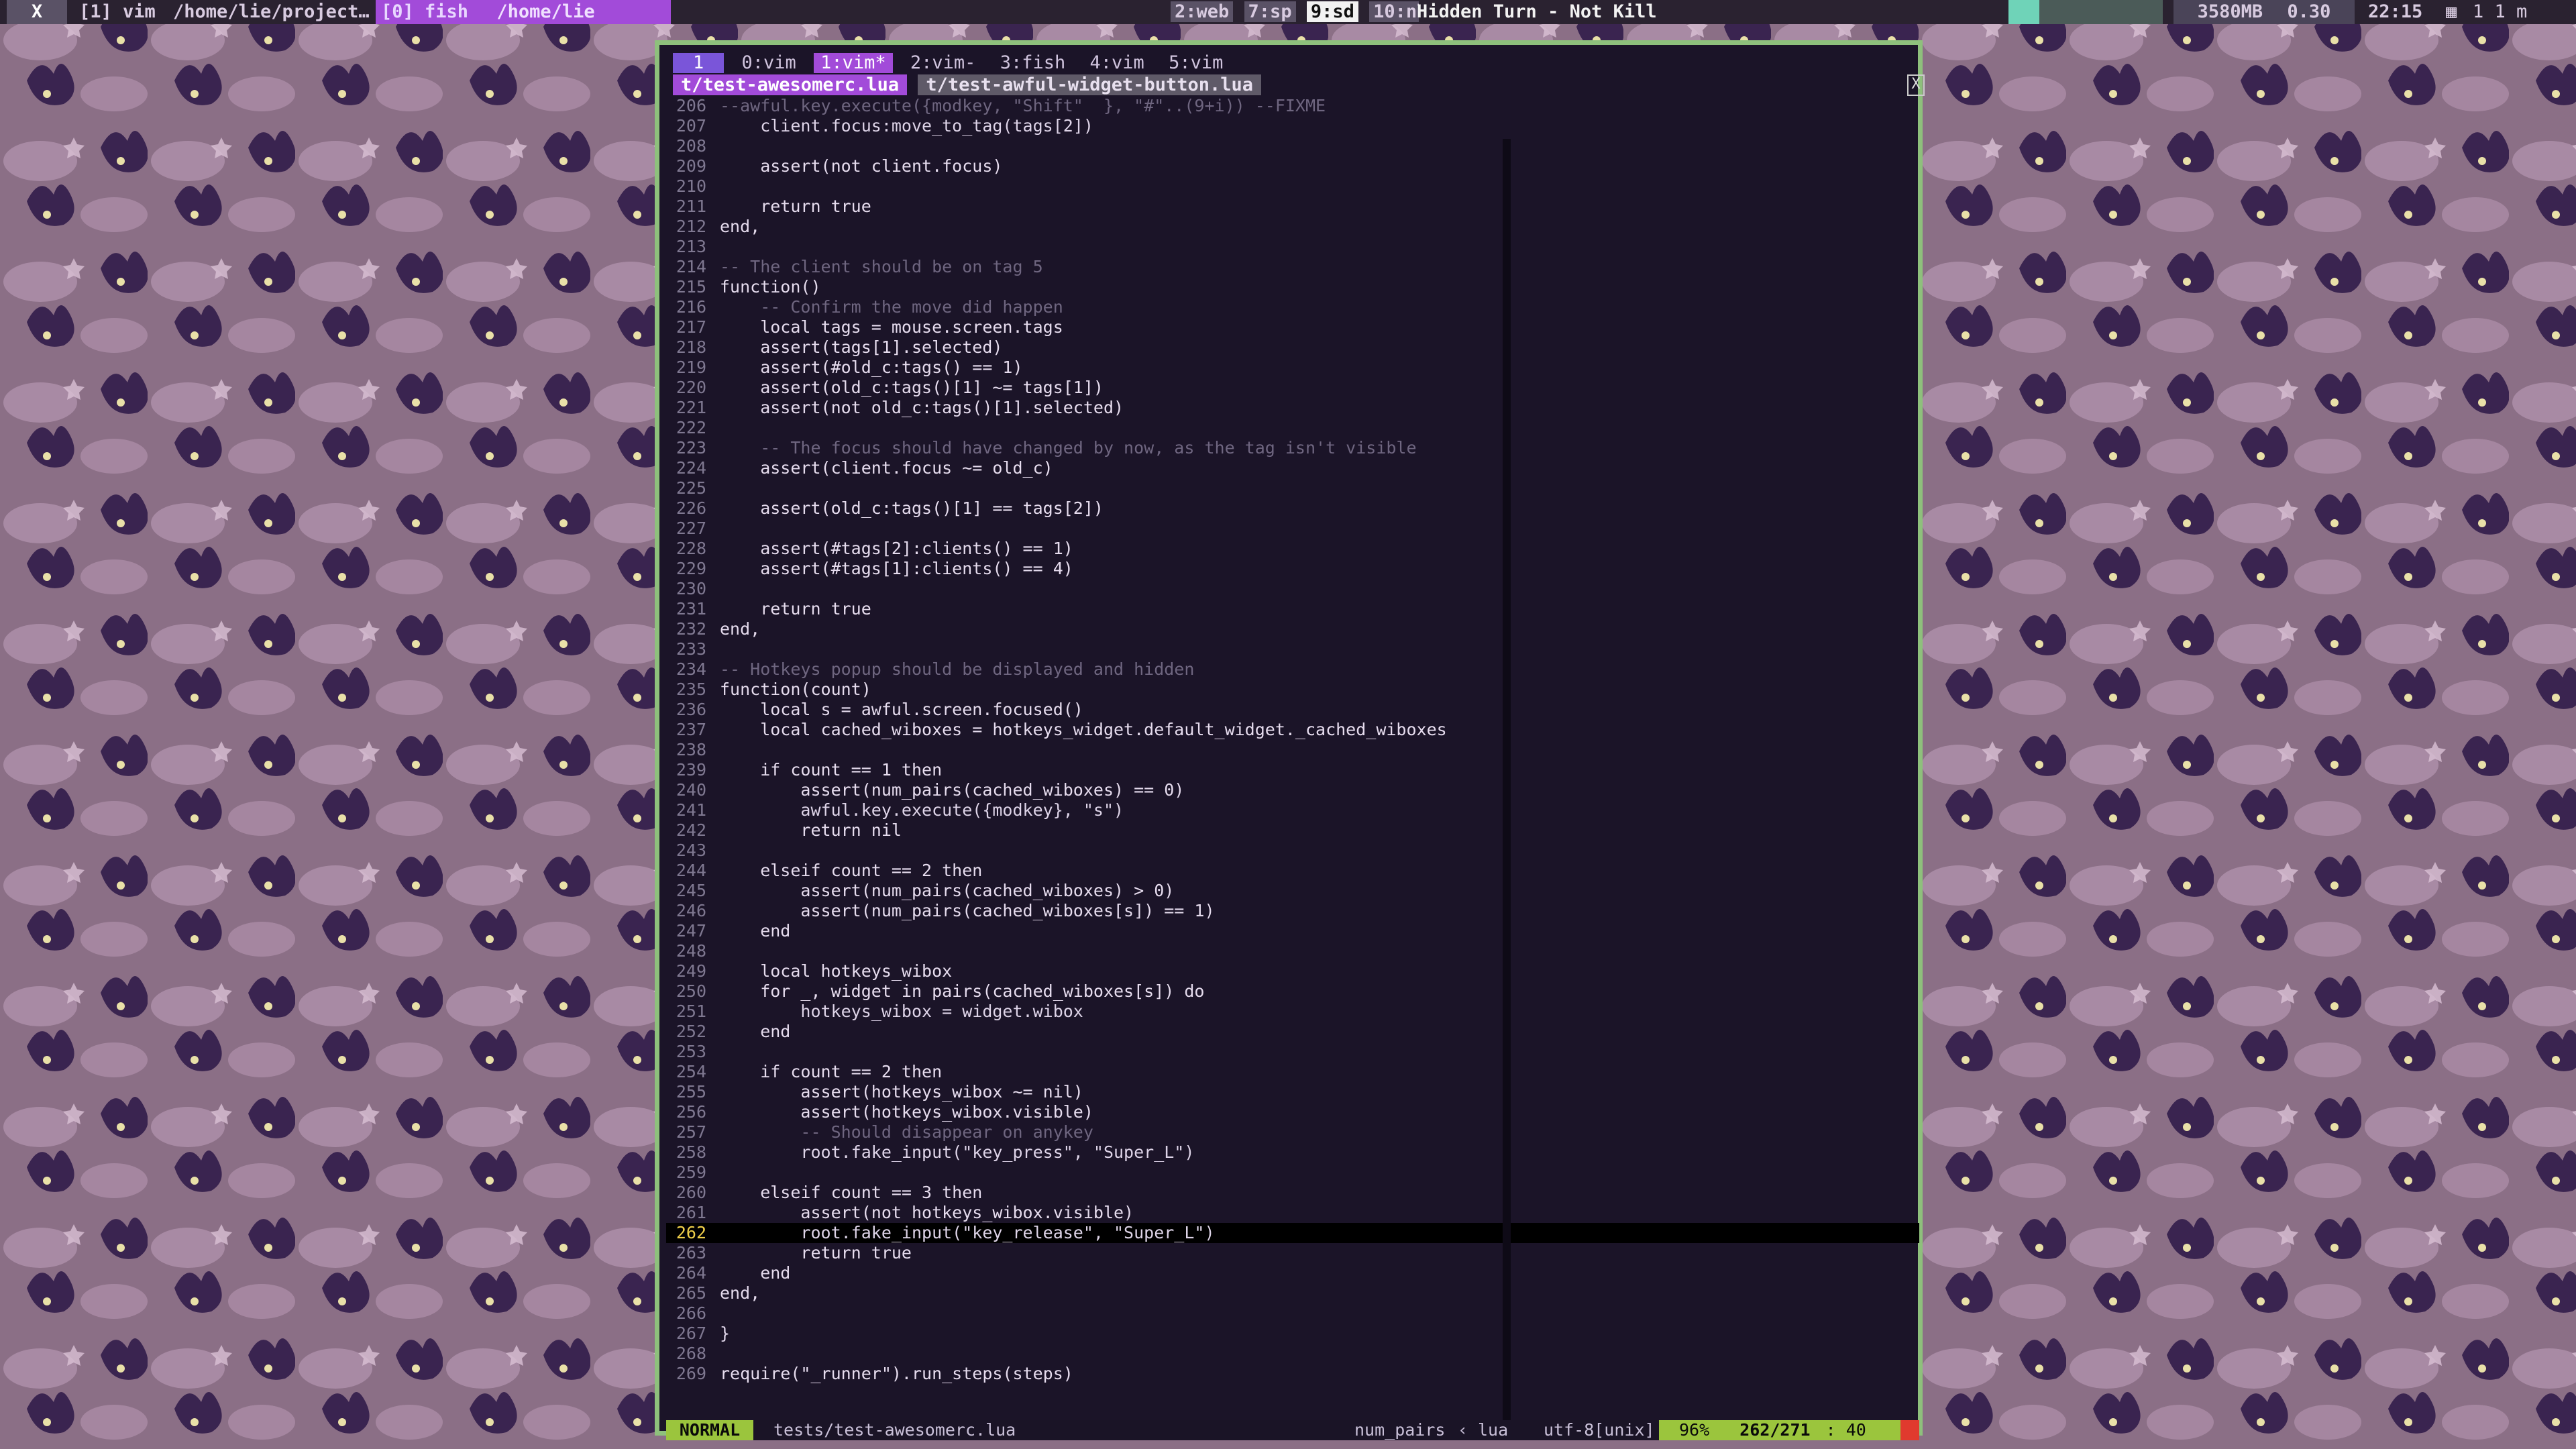 Image resolution: width=2576 pixels, height=1449 pixels. What do you see at coordinates (1292, 408) in the screenshot?
I see `code-line: 221 assert(not old_c:tags()[1].selected)` at bounding box center [1292, 408].